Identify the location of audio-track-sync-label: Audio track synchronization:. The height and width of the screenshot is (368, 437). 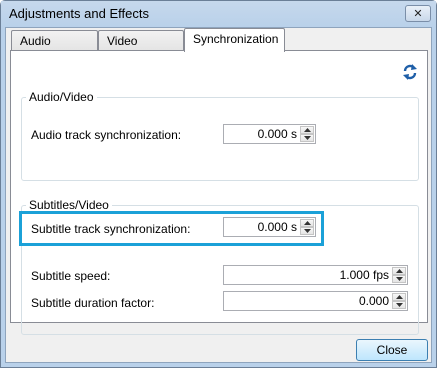
(106, 135).